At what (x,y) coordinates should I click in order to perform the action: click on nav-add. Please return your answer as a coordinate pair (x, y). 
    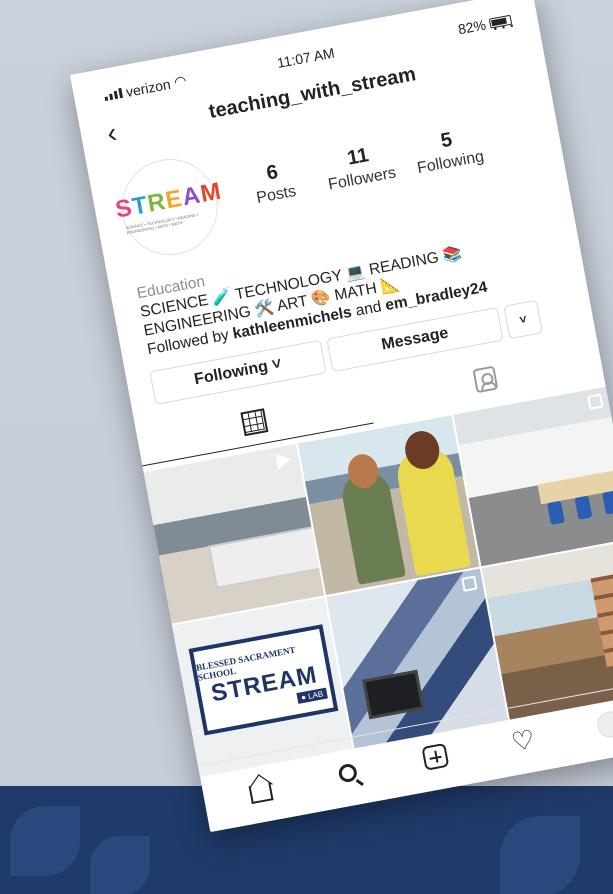
    Looking at the image, I should click on (435, 756).